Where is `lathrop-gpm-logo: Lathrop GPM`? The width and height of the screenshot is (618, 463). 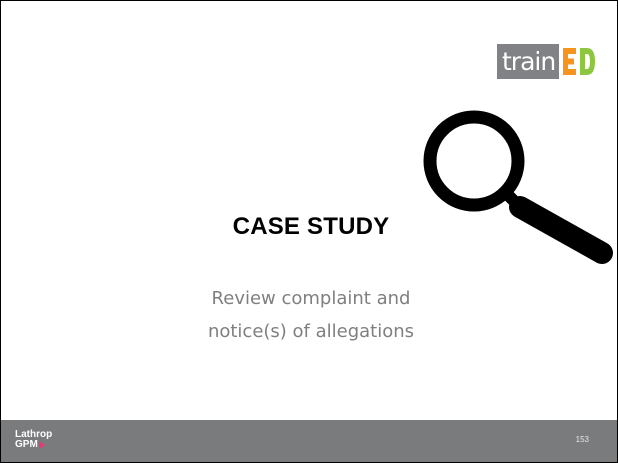
lathrop-gpm-logo: Lathrop GPM is located at coordinates (45, 442).